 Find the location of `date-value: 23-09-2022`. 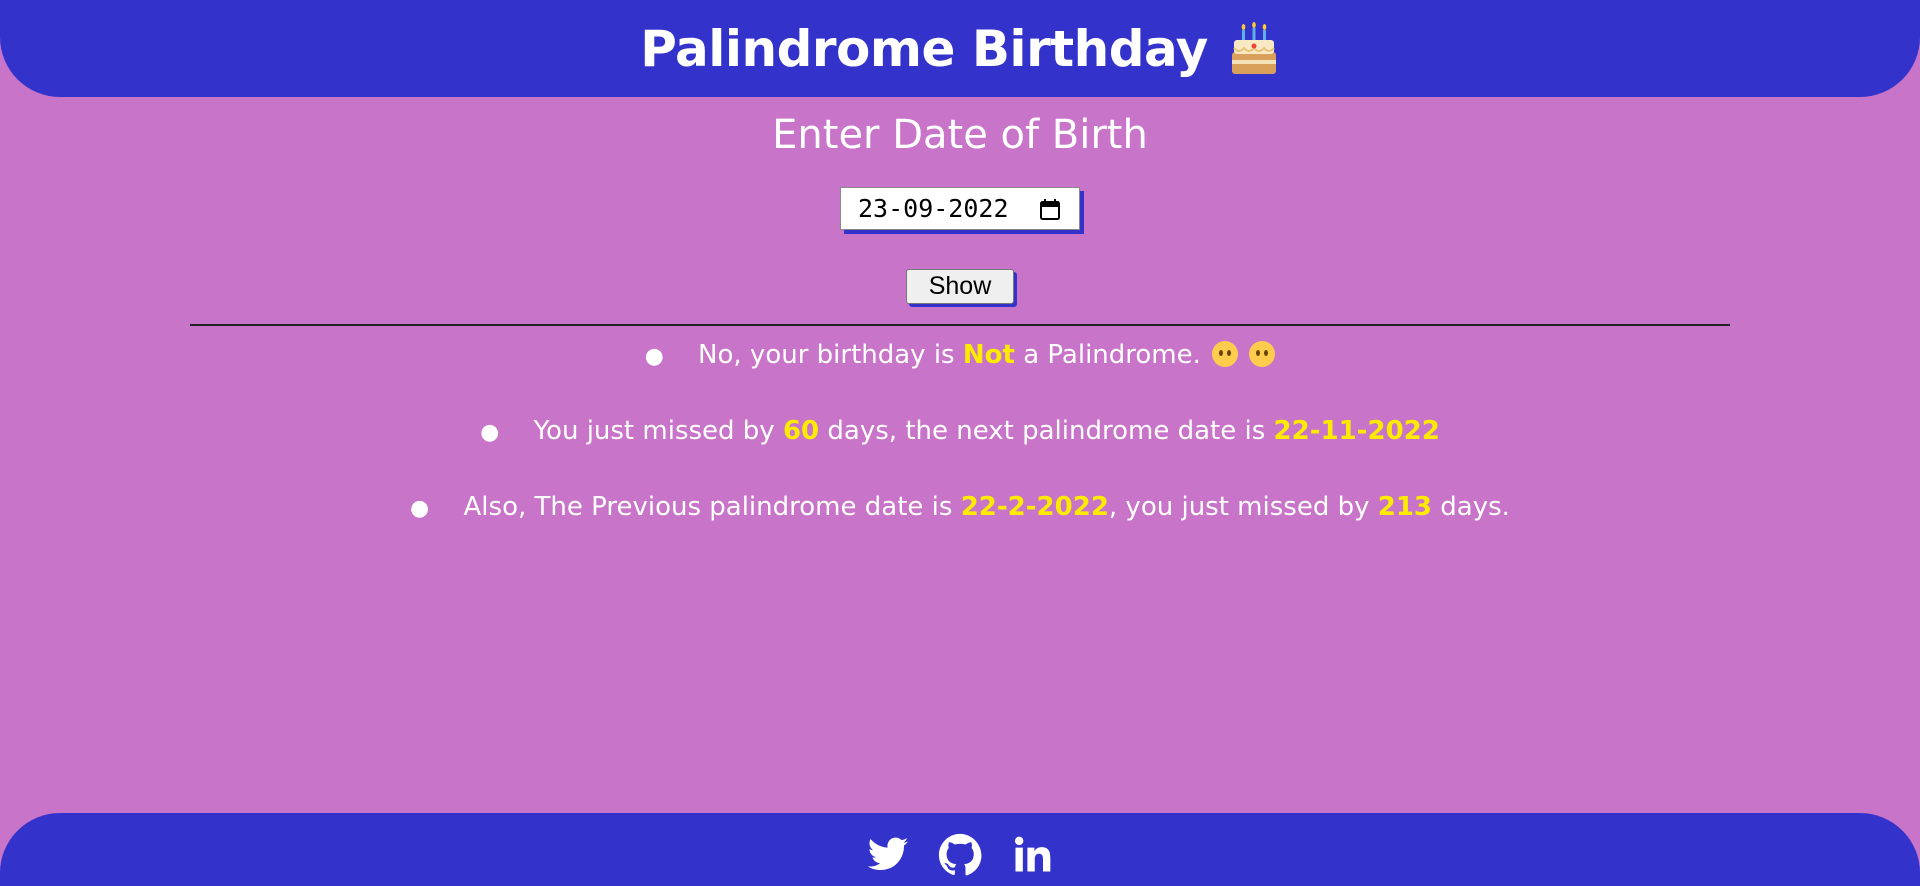

date-value: 23-09-2022 is located at coordinates (933, 208).